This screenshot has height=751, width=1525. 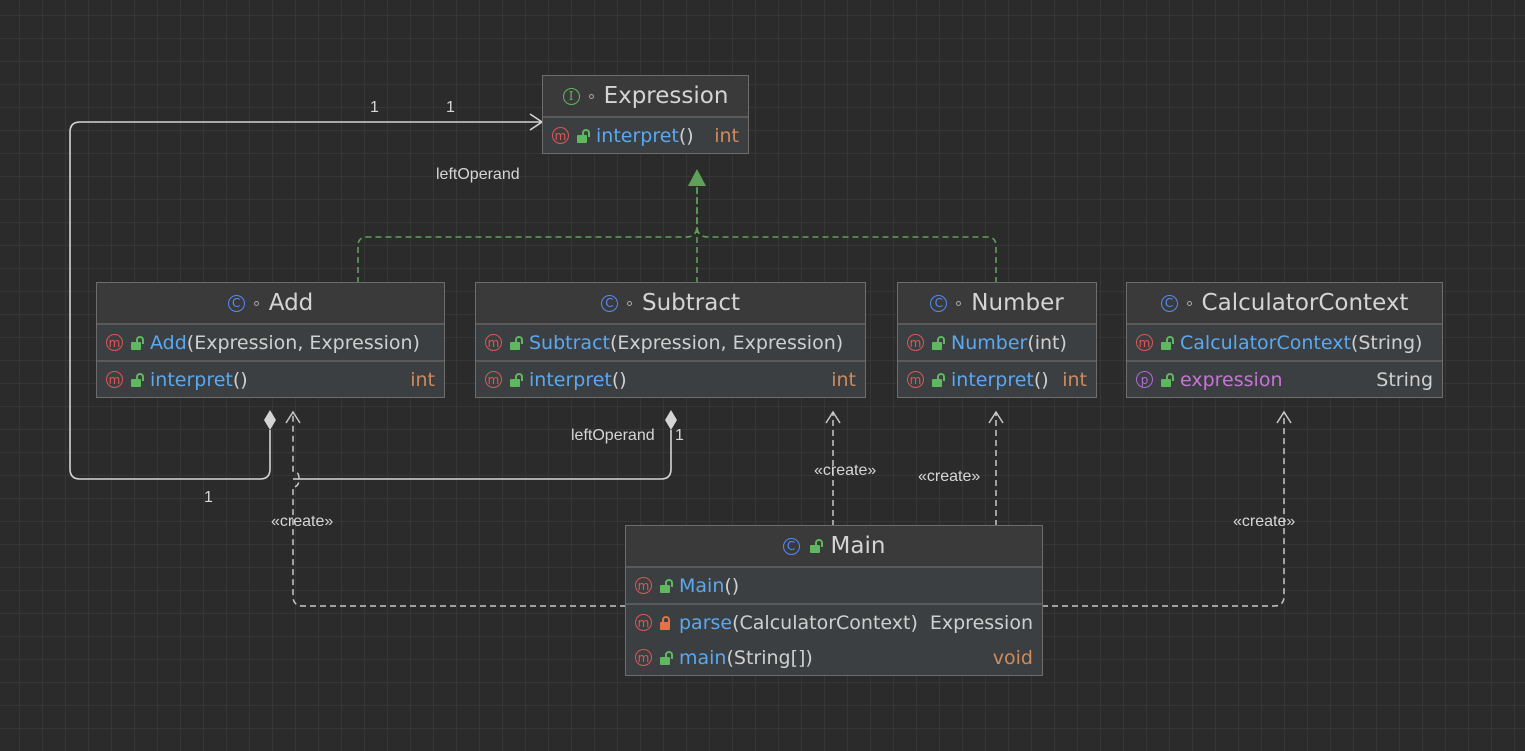 What do you see at coordinates (1284, 379) in the screenshot?
I see `property-row: p expression String` at bounding box center [1284, 379].